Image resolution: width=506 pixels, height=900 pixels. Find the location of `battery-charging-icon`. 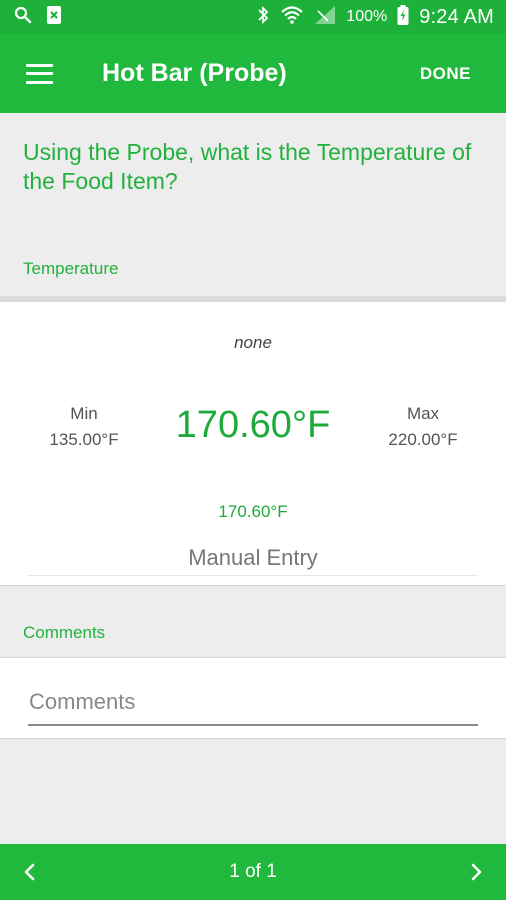

battery-charging-icon is located at coordinates (403, 17).